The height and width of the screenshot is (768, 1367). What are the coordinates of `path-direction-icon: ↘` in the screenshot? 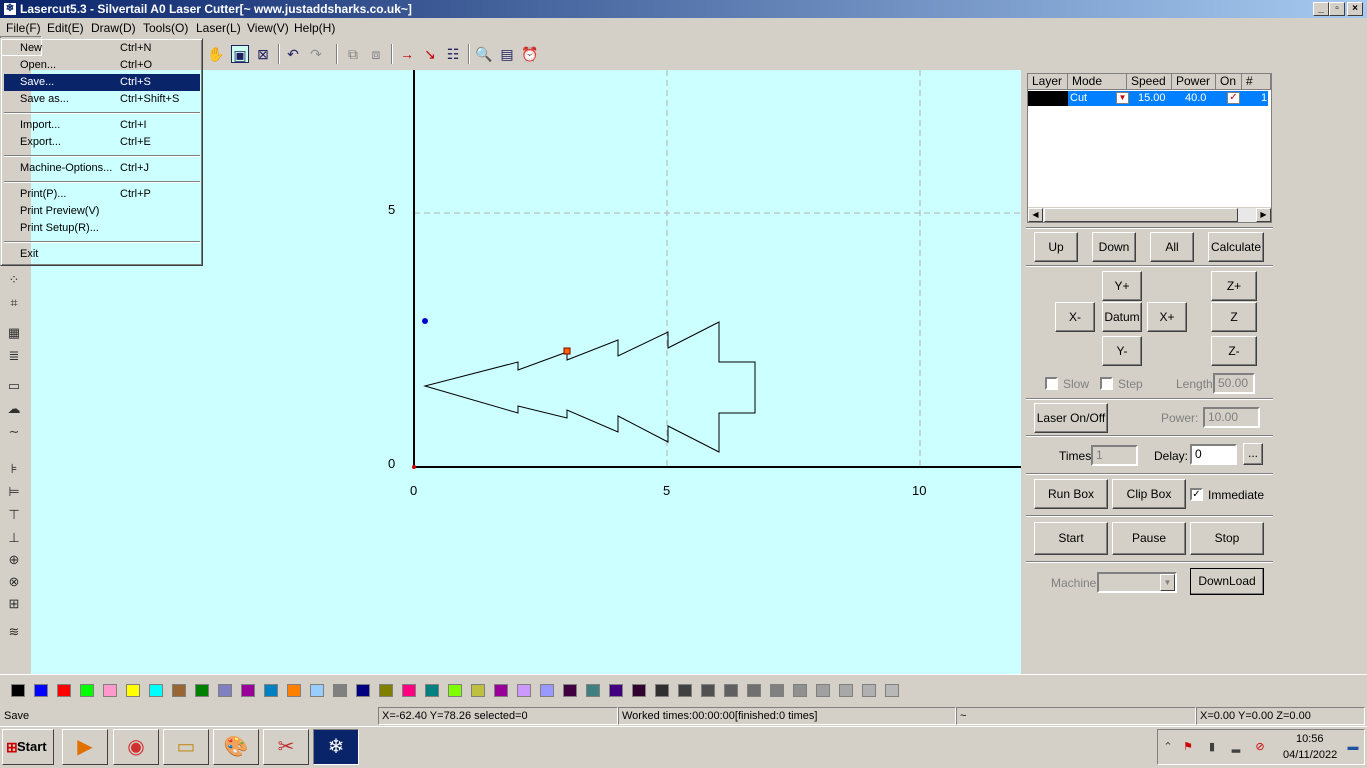 It's located at (430, 54).